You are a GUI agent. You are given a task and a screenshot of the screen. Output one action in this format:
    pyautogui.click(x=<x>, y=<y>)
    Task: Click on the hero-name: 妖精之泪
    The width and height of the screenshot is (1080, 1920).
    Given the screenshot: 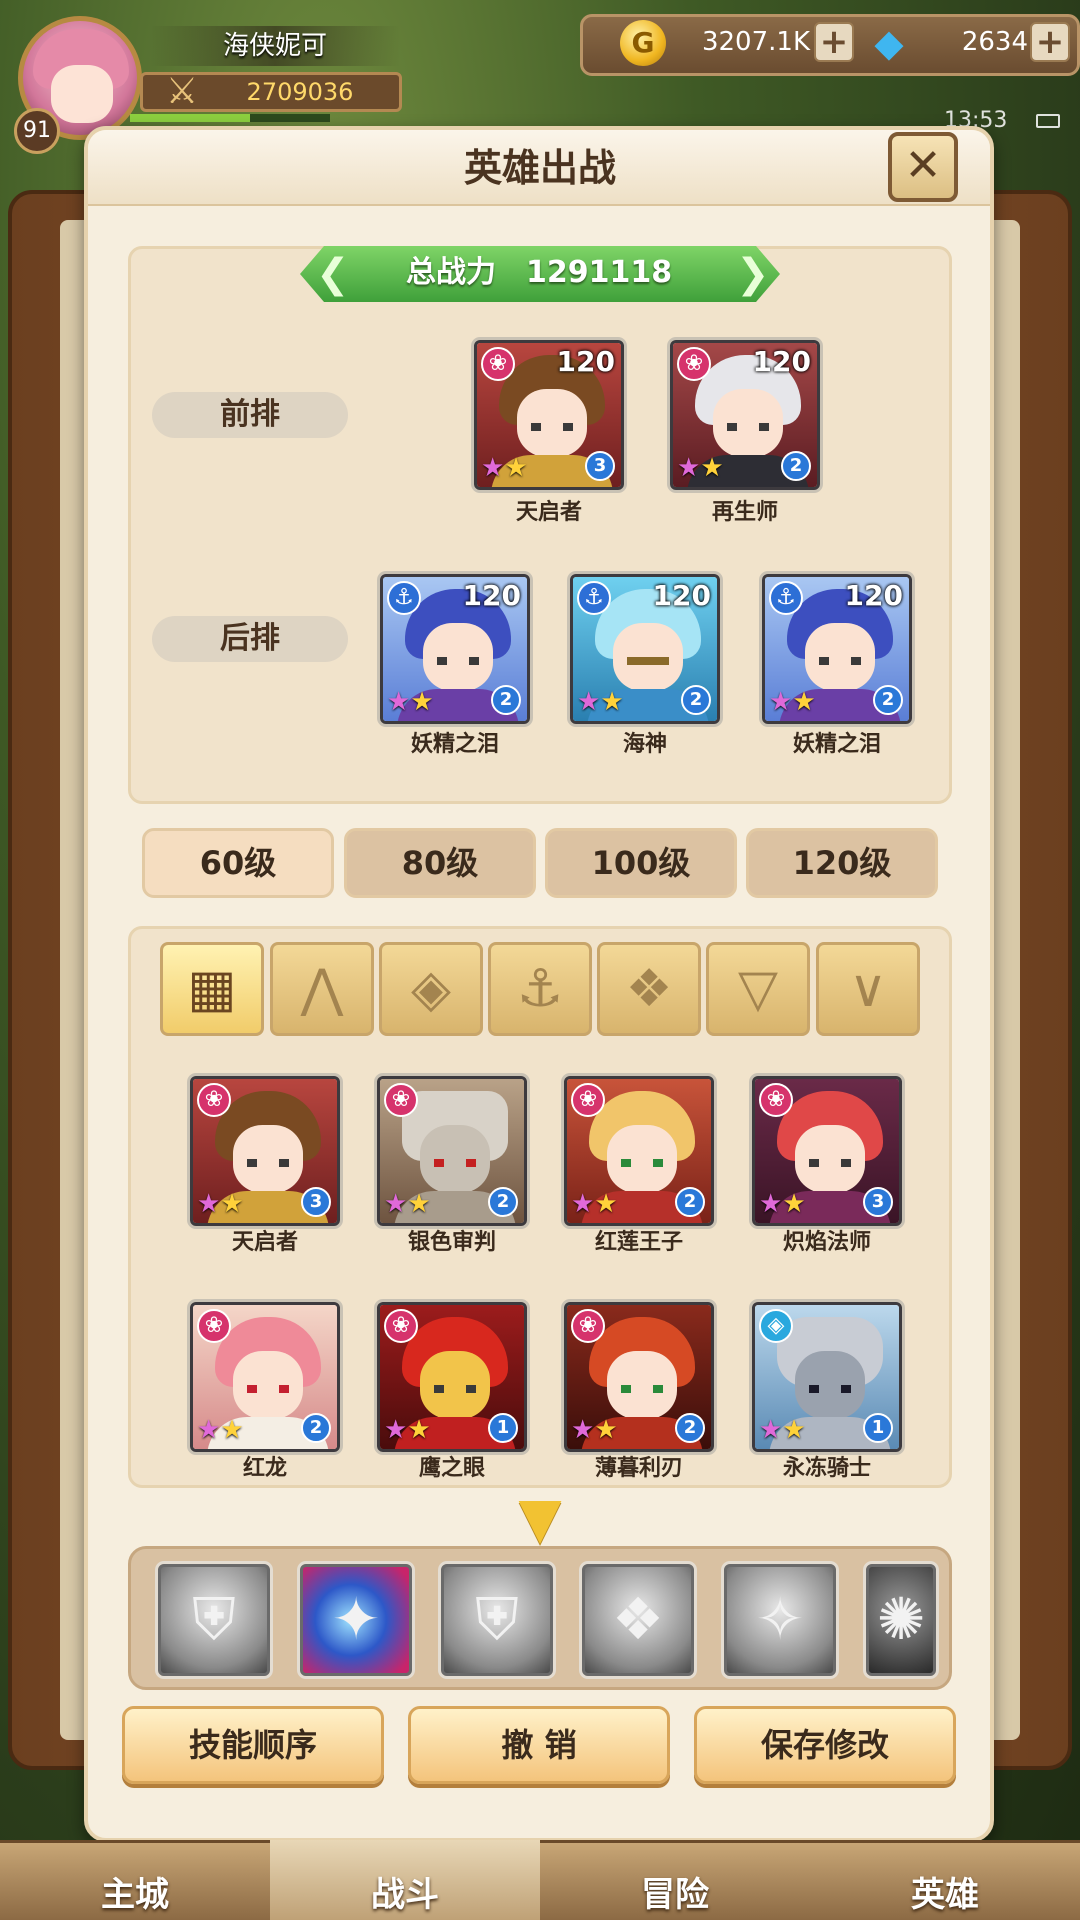 What is the action you would take?
    pyautogui.click(x=454, y=744)
    